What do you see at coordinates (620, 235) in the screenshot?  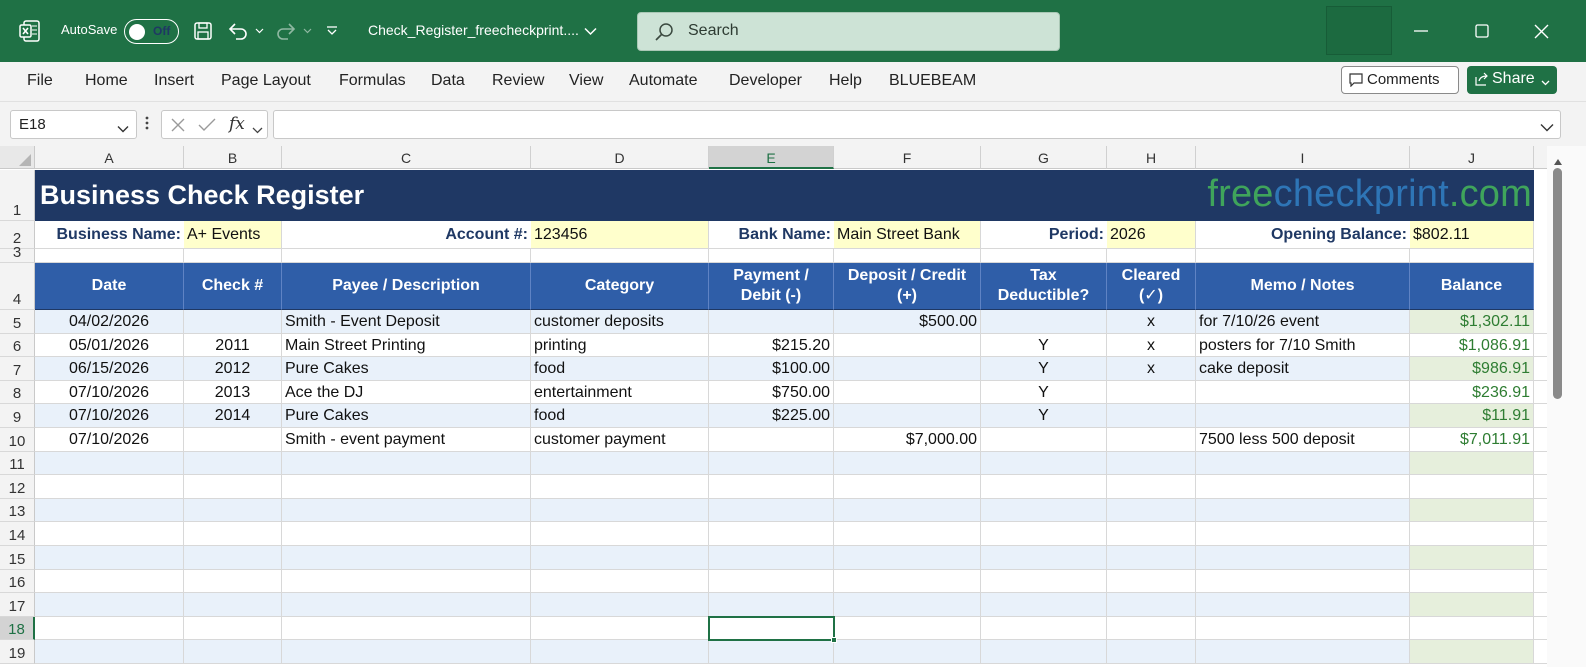 I see `account-value: 123456` at bounding box center [620, 235].